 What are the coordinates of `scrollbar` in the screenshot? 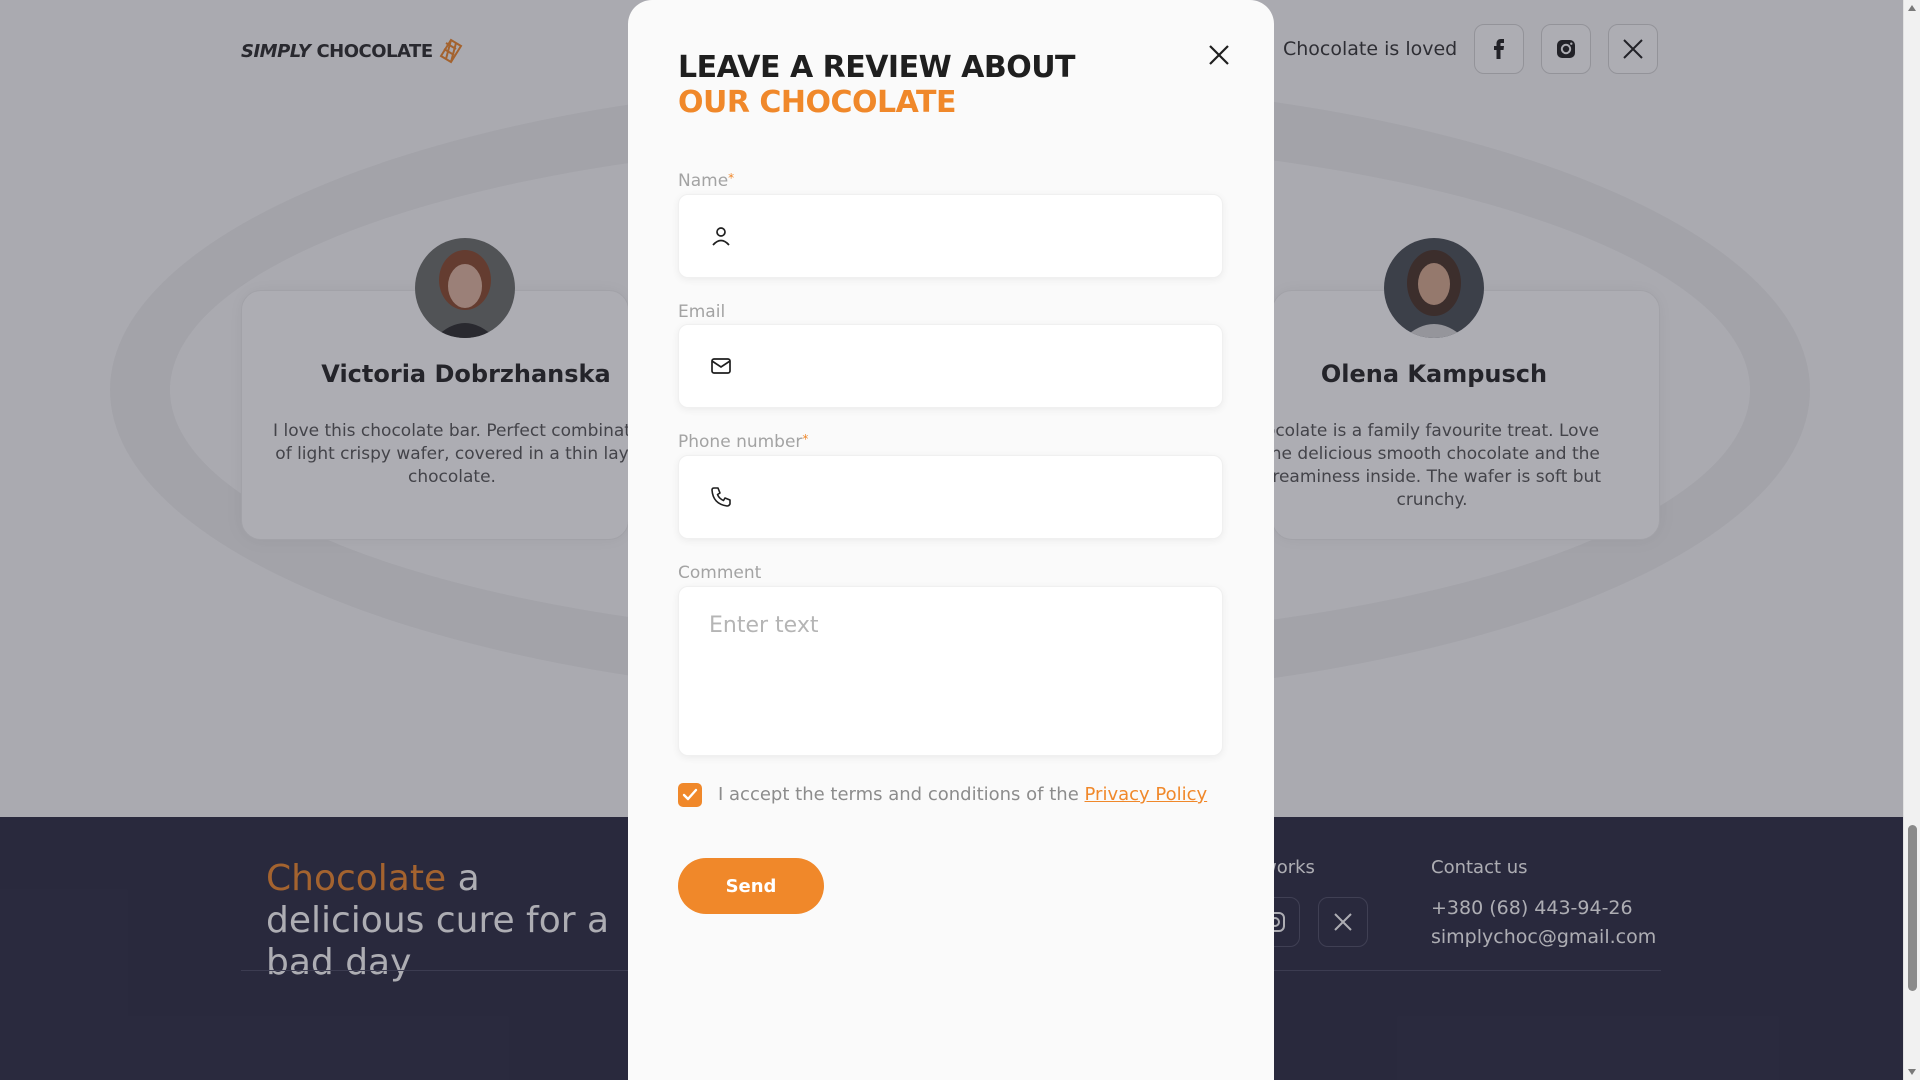 It's located at (1911, 540).